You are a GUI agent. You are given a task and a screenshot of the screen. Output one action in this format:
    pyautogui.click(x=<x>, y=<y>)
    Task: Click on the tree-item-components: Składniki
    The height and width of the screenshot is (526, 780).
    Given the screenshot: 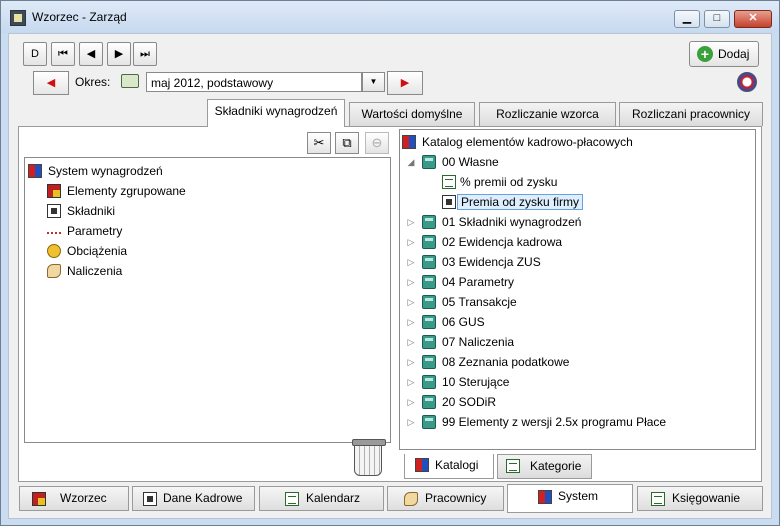 What is the action you would take?
    pyautogui.click(x=81, y=211)
    